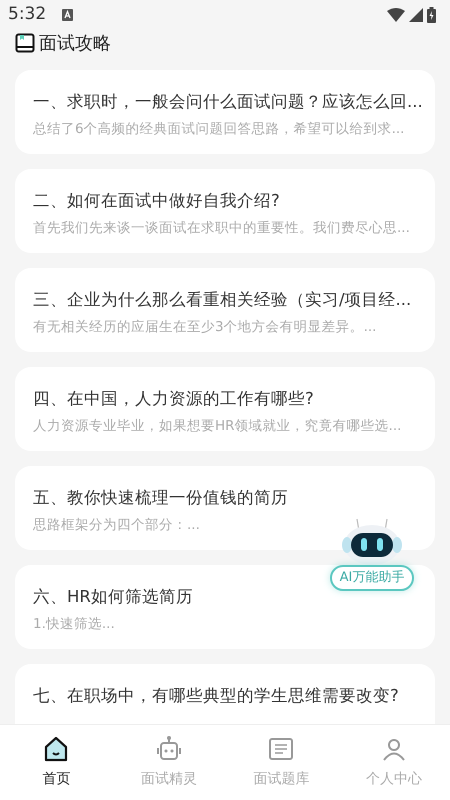 This screenshot has height=800, width=450. Describe the element at coordinates (431, 15) in the screenshot. I see `battery-icon` at that location.